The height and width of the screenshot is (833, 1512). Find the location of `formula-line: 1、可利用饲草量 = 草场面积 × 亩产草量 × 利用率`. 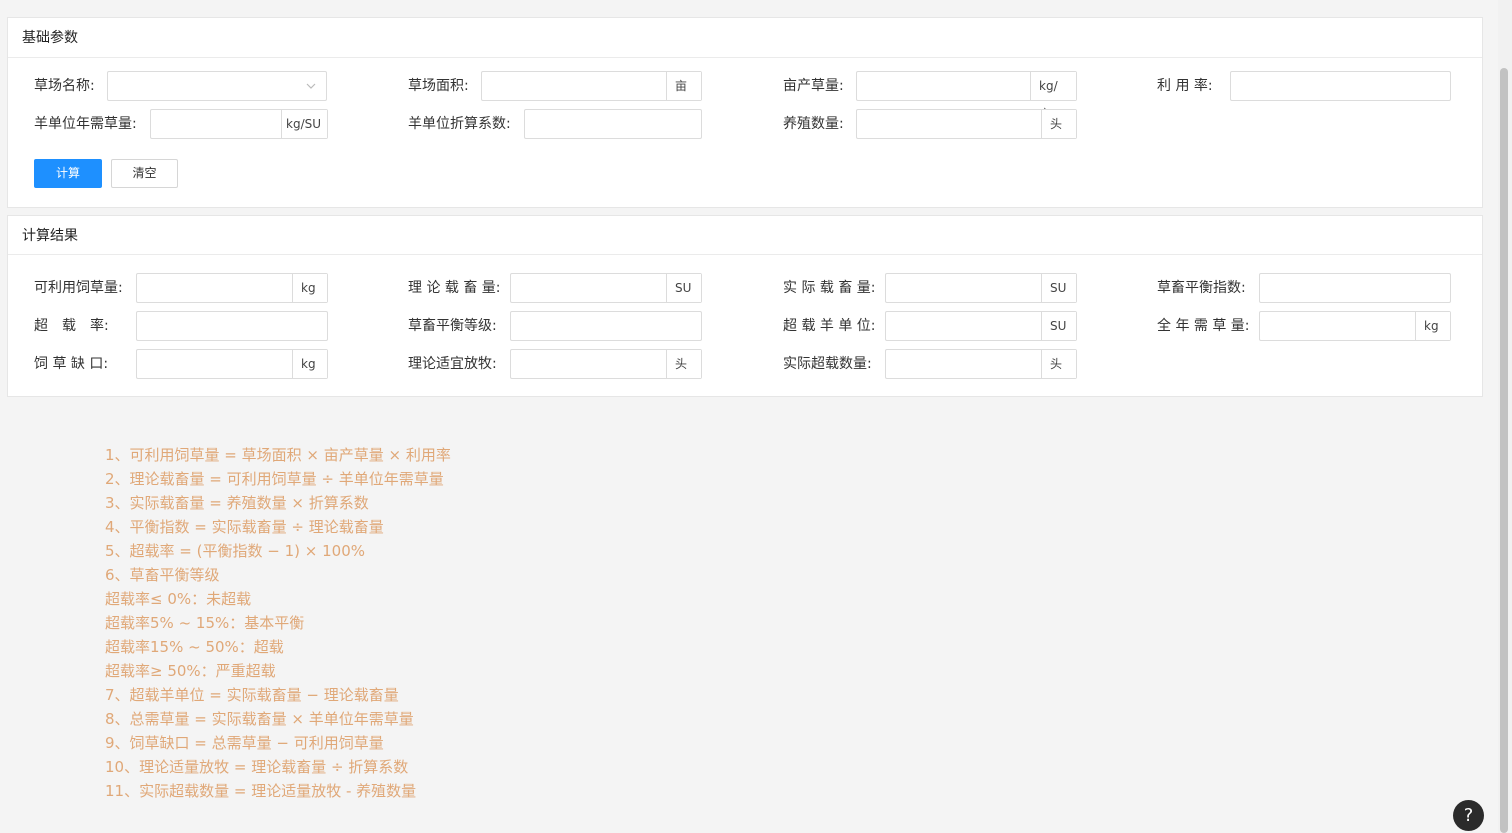

formula-line: 1、可利用饲草量 = 草场面积 × 亩产草量 × 利用率 is located at coordinates (278, 455).